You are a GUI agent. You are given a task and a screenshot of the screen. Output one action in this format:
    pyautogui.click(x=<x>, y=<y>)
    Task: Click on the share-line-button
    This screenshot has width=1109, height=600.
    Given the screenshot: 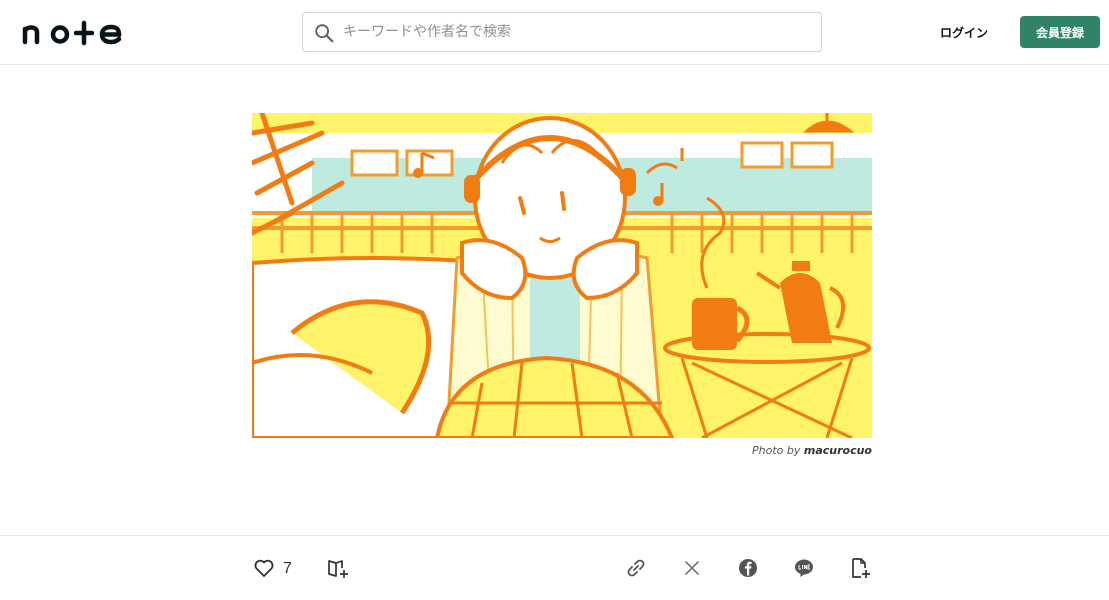 What is the action you would take?
    pyautogui.click(x=804, y=568)
    